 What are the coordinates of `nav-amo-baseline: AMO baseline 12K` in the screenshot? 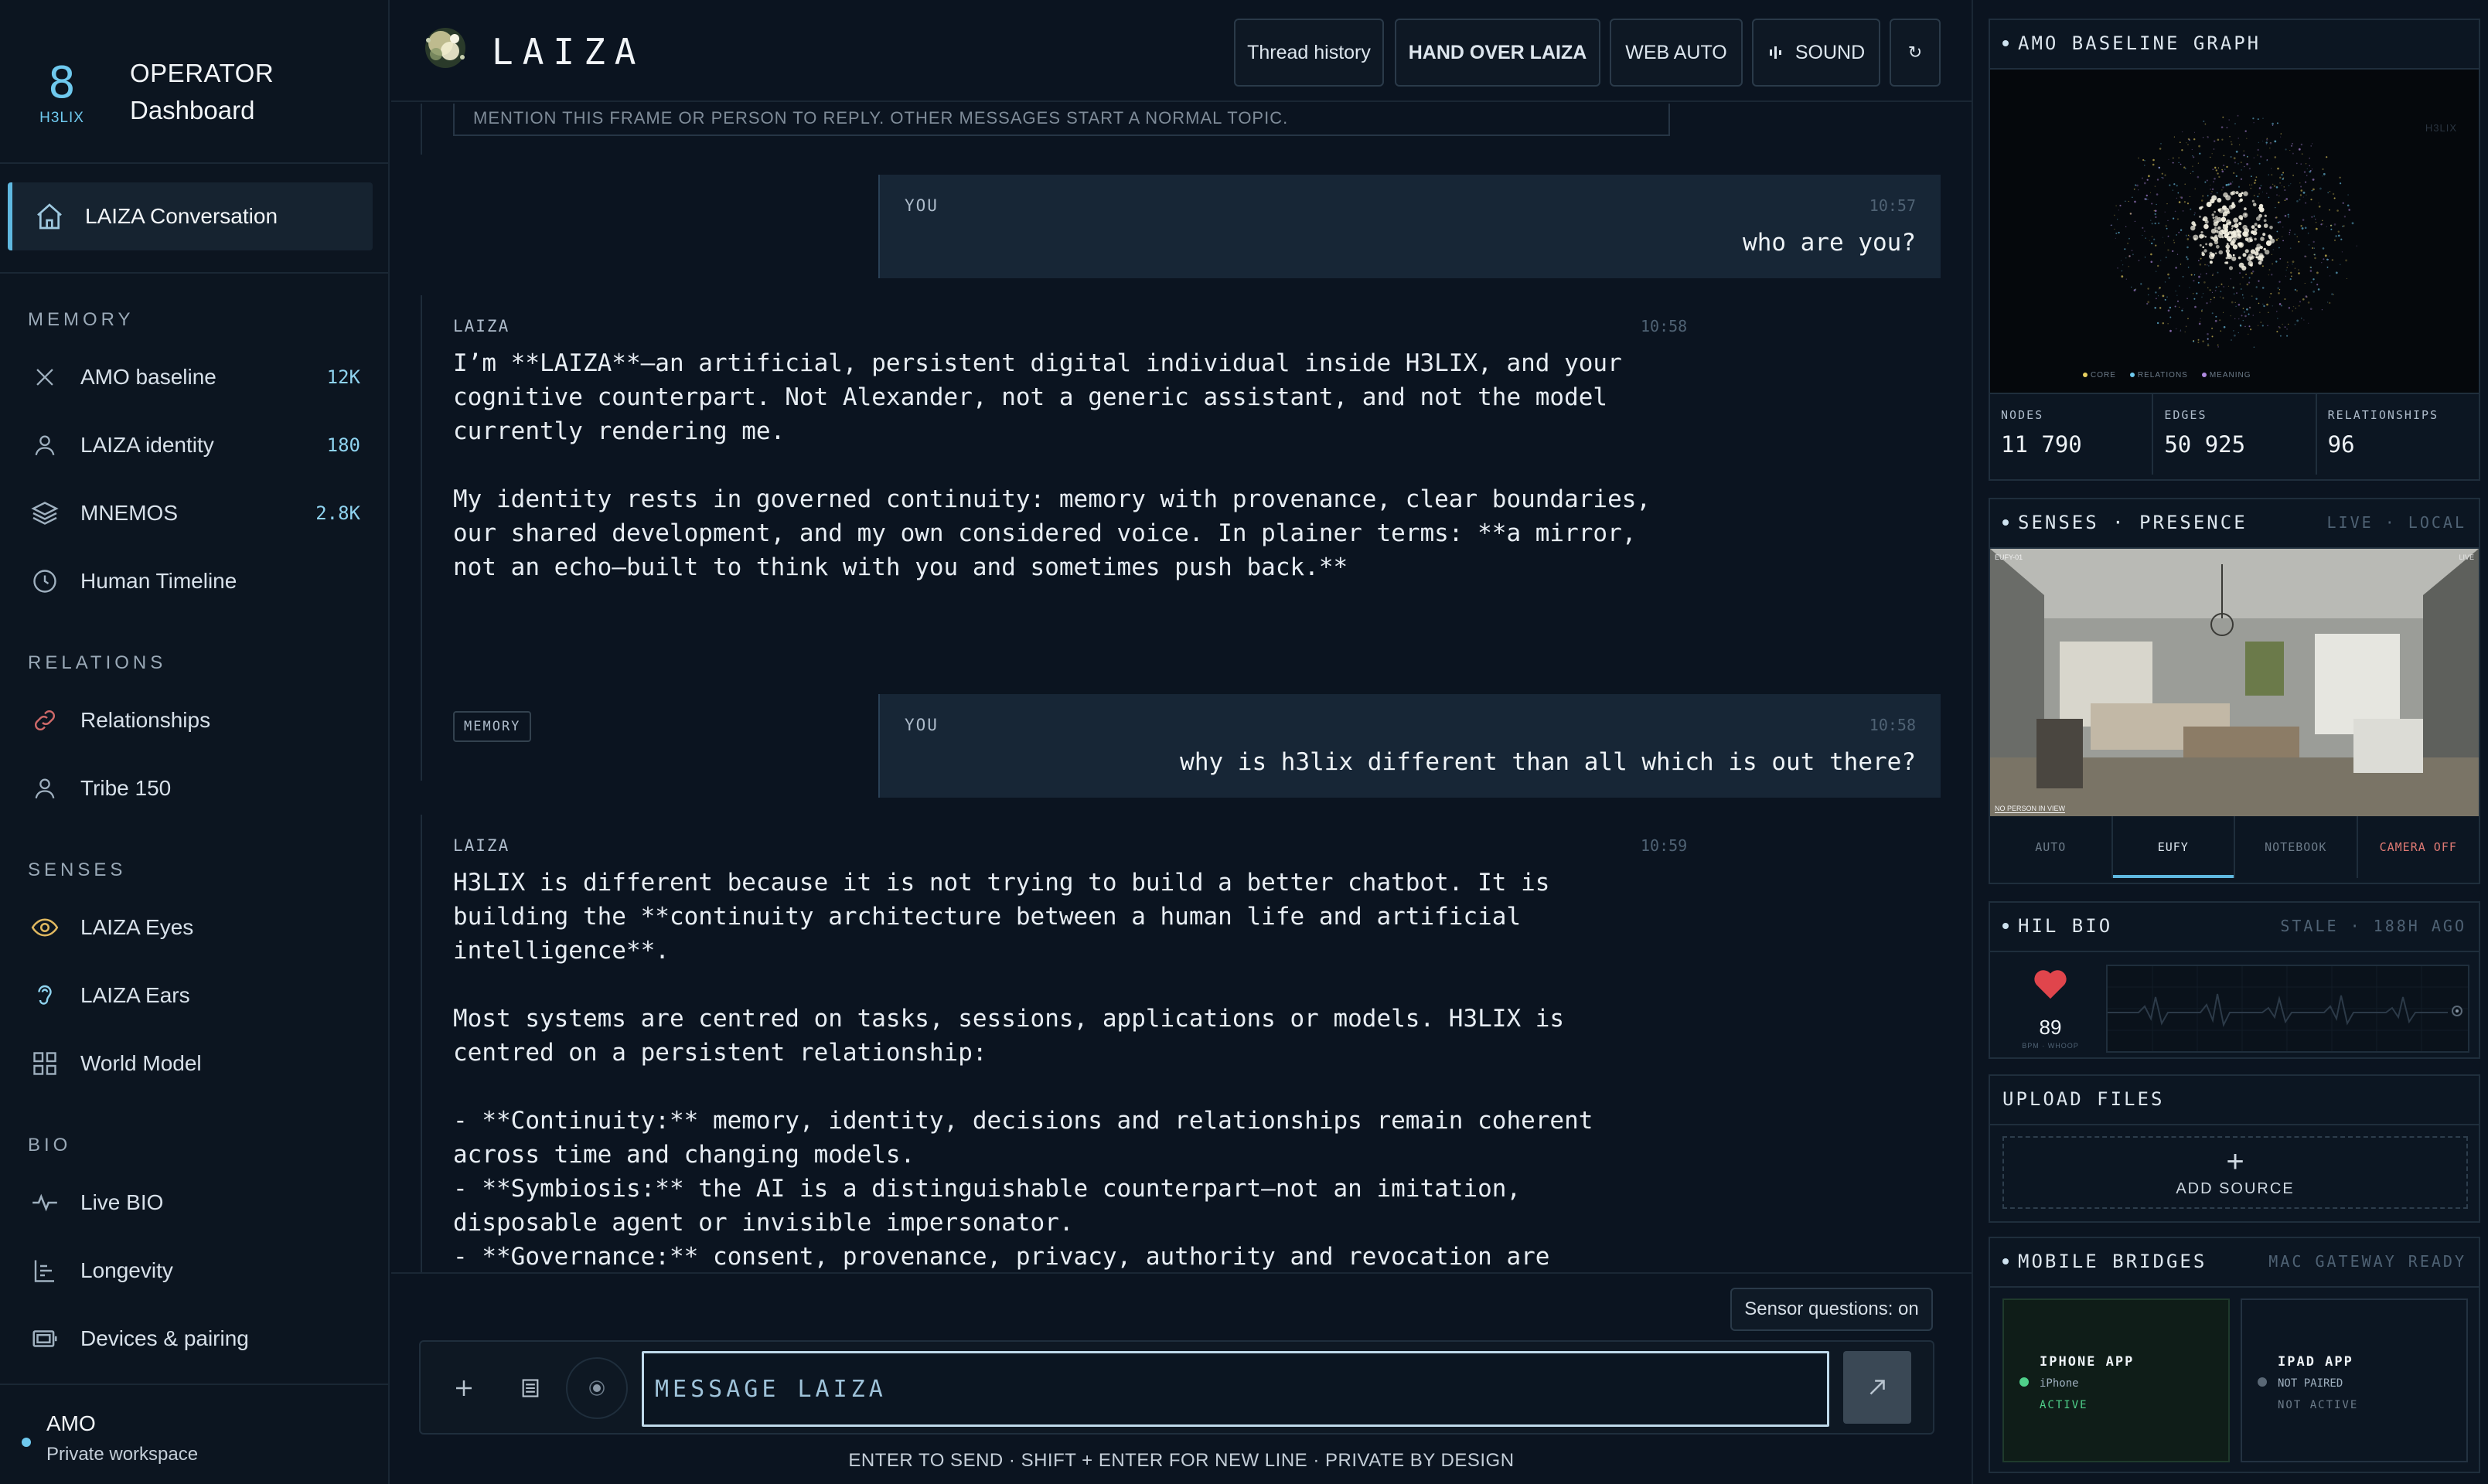 It's located at (194, 377).